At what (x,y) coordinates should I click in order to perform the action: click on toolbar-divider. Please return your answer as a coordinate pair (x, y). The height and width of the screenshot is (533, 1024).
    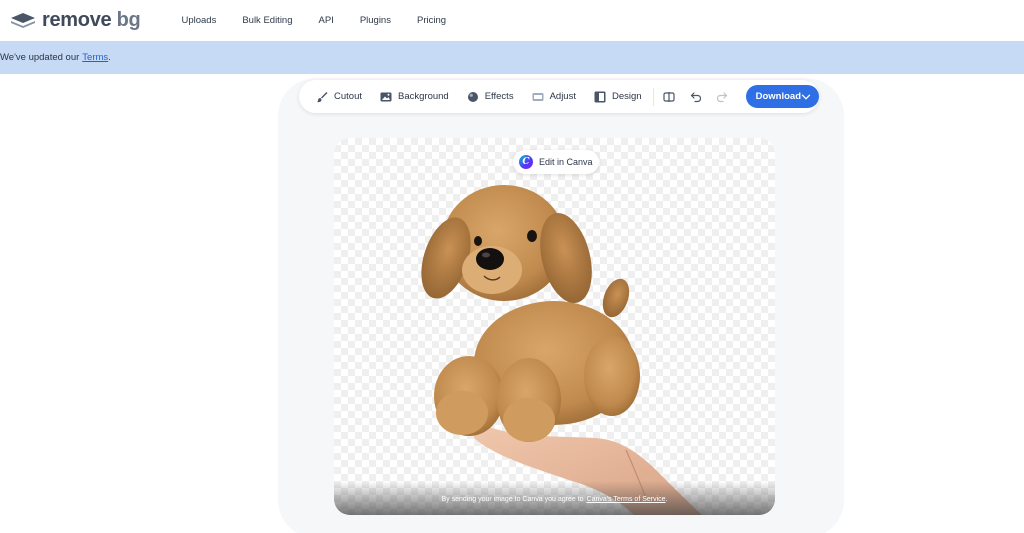
    Looking at the image, I should click on (653, 96).